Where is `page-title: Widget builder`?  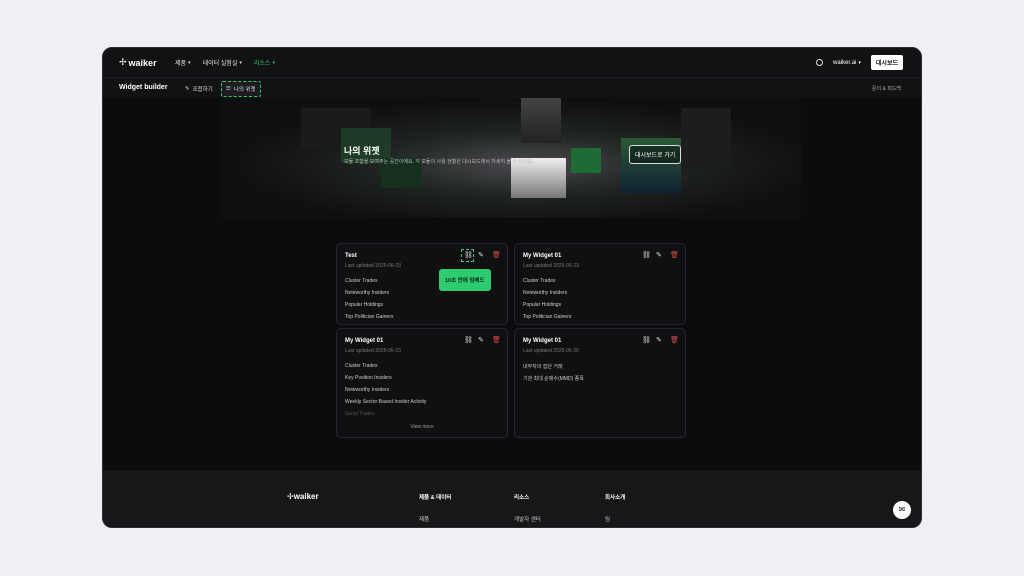 page-title: Widget builder is located at coordinates (143, 87).